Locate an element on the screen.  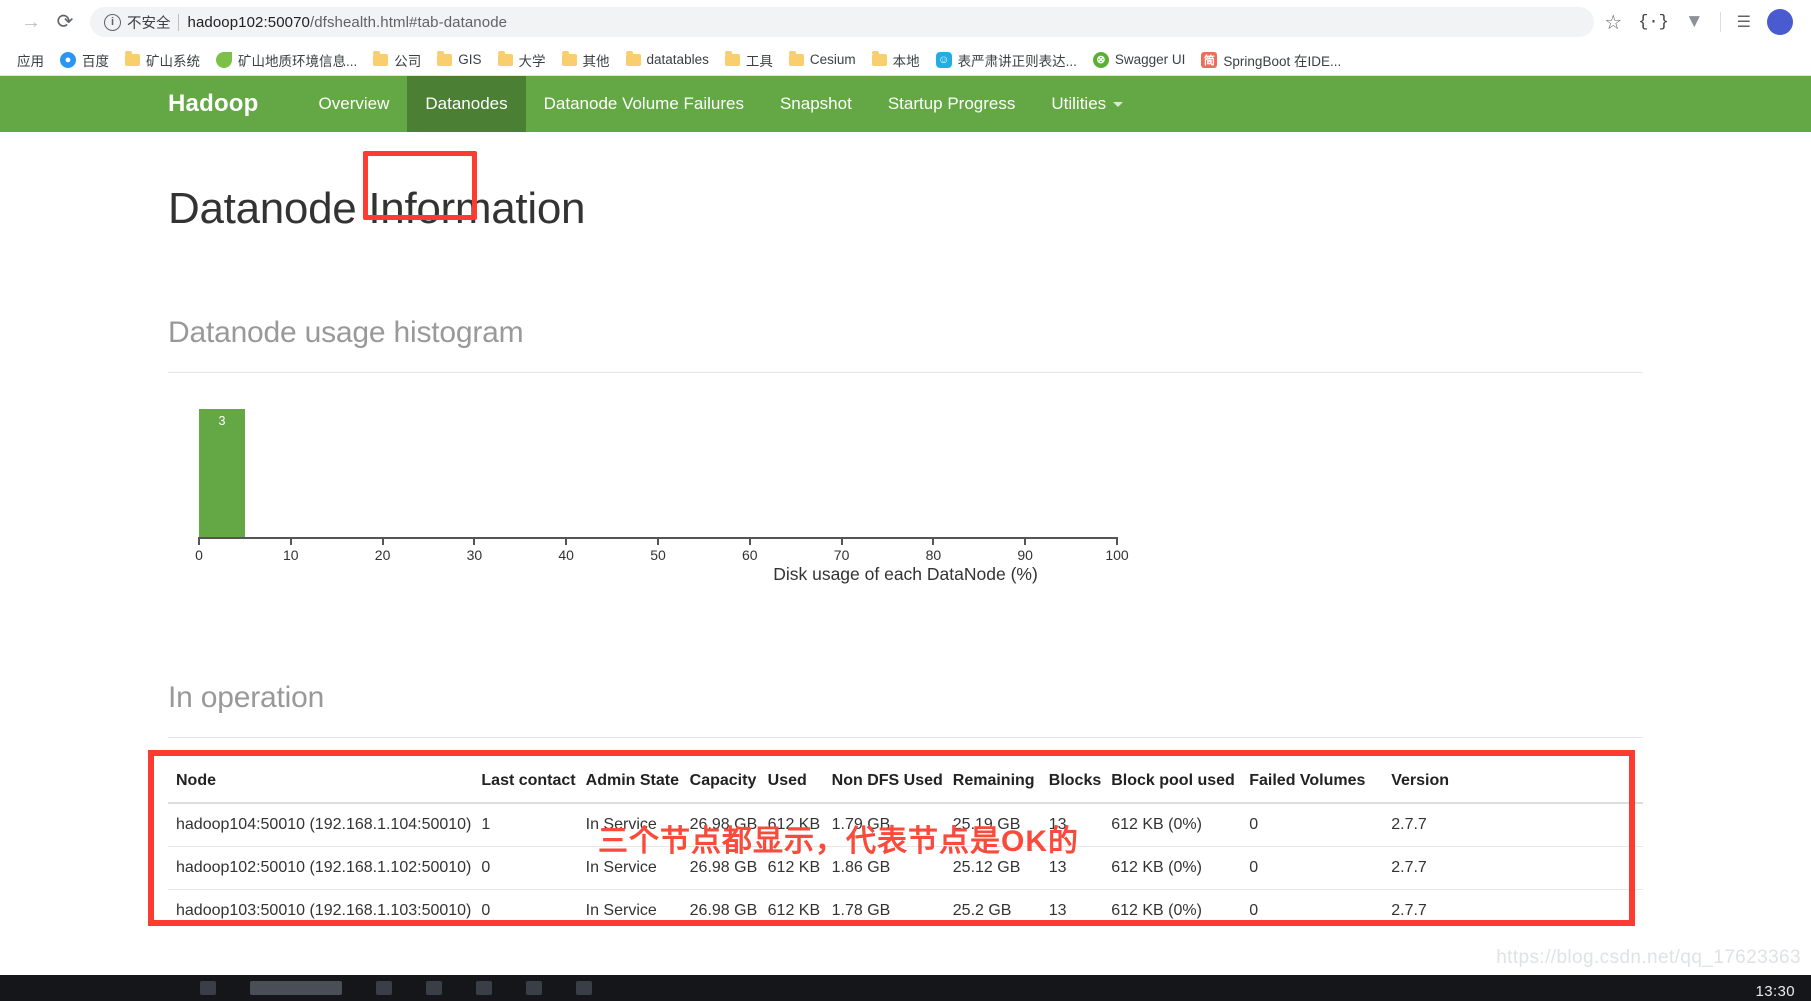
page-title: Datanode Information is located at coordinates (377, 208).